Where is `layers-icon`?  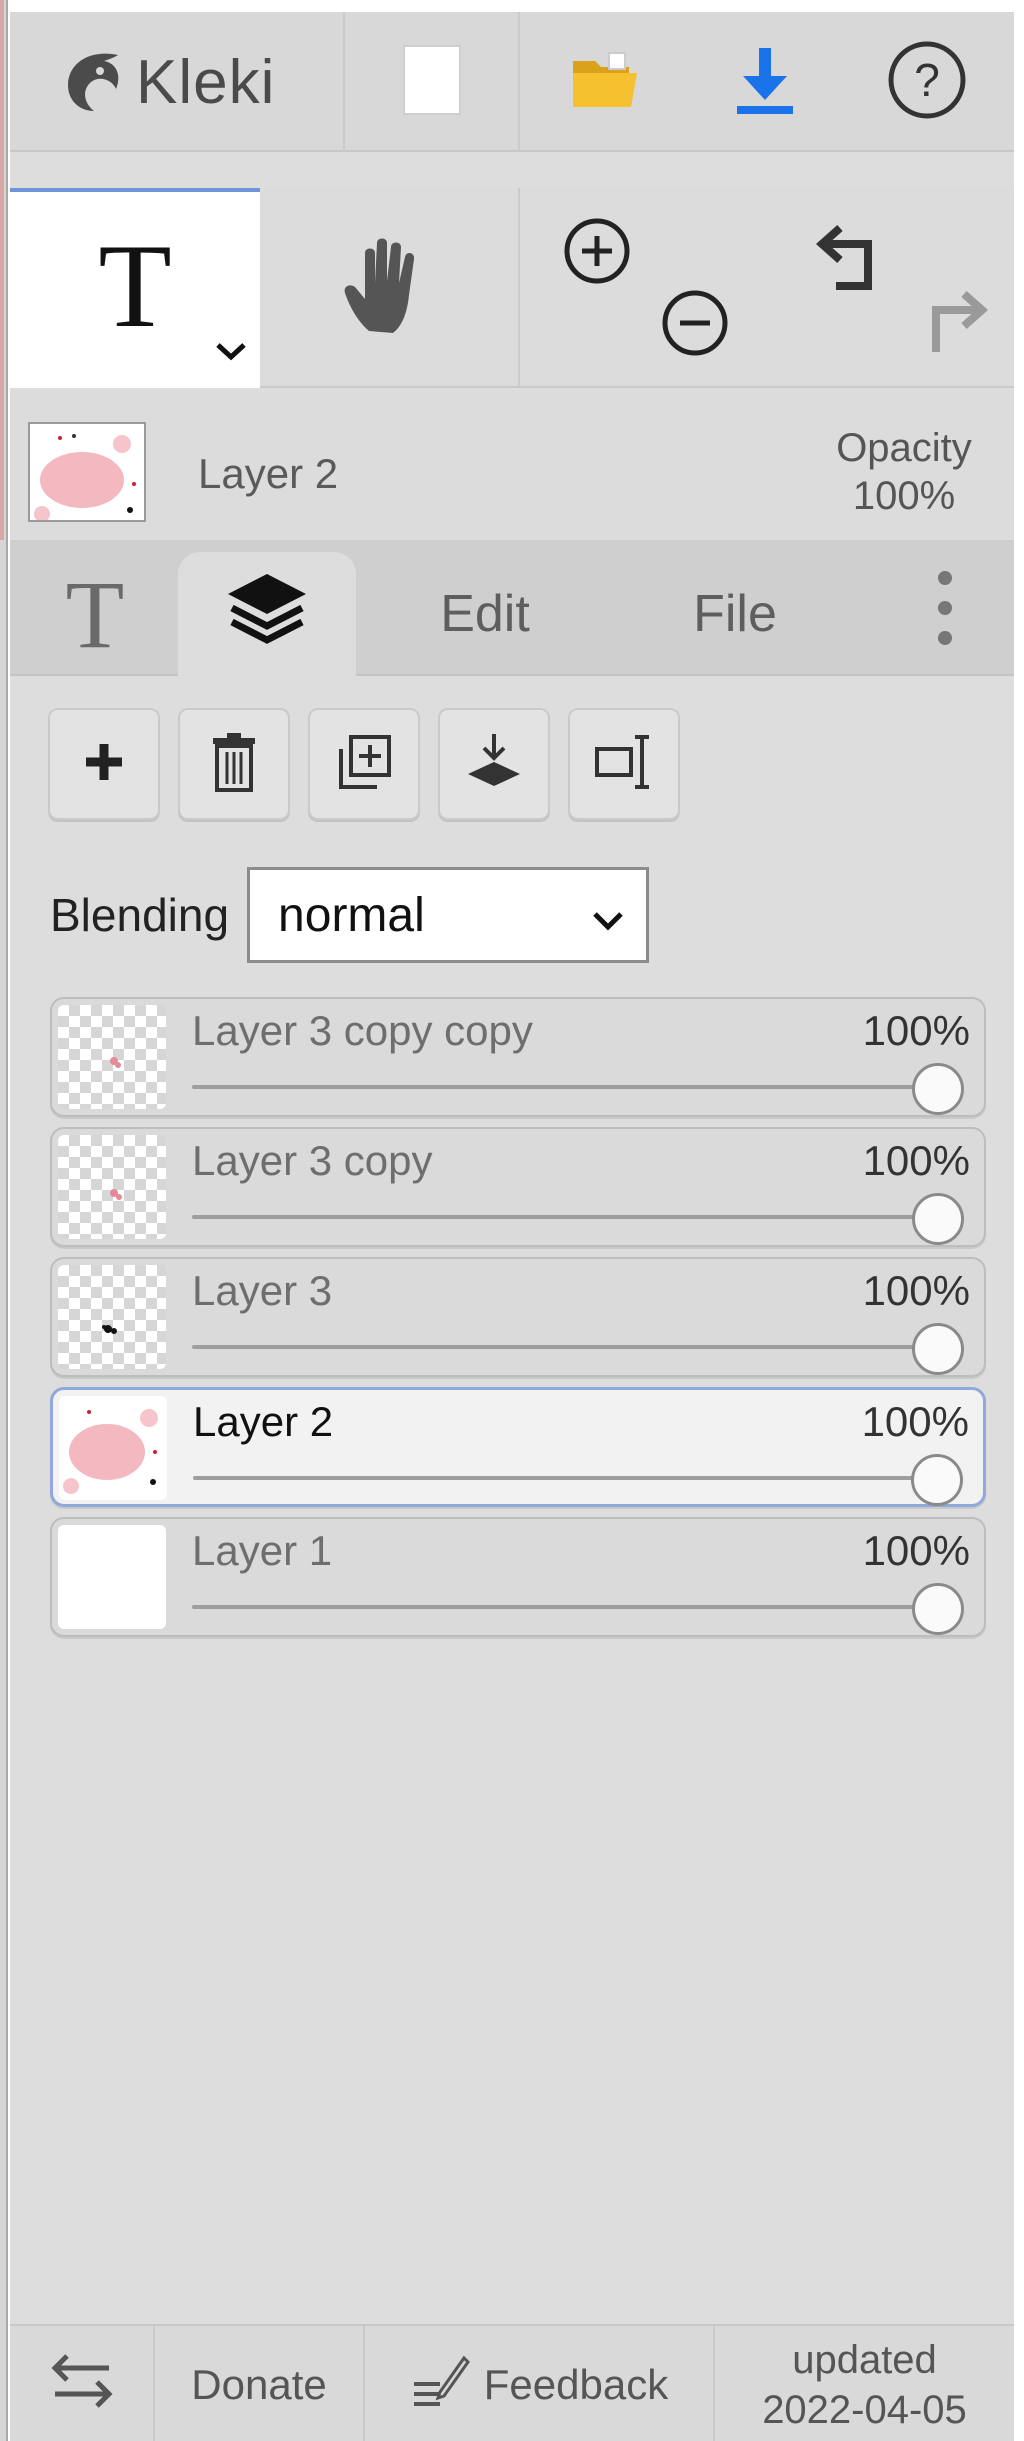 layers-icon is located at coordinates (267, 614).